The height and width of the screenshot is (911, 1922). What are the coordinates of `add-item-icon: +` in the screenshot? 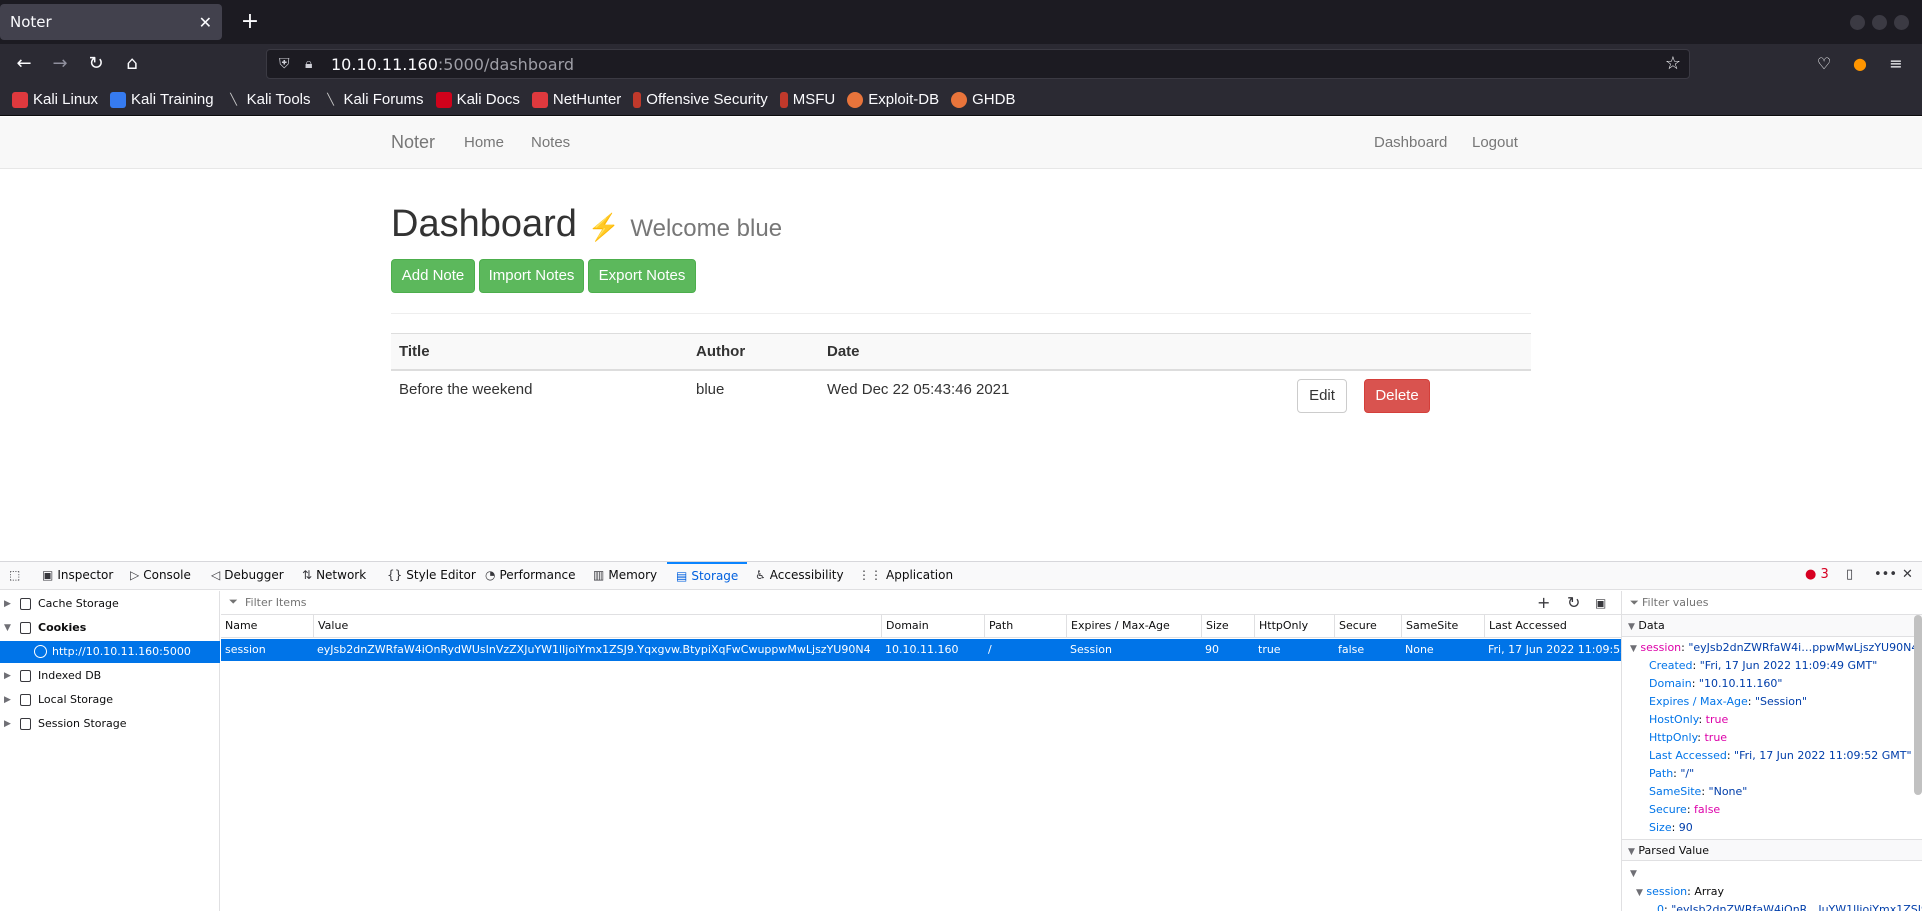 It's located at (1543, 602).